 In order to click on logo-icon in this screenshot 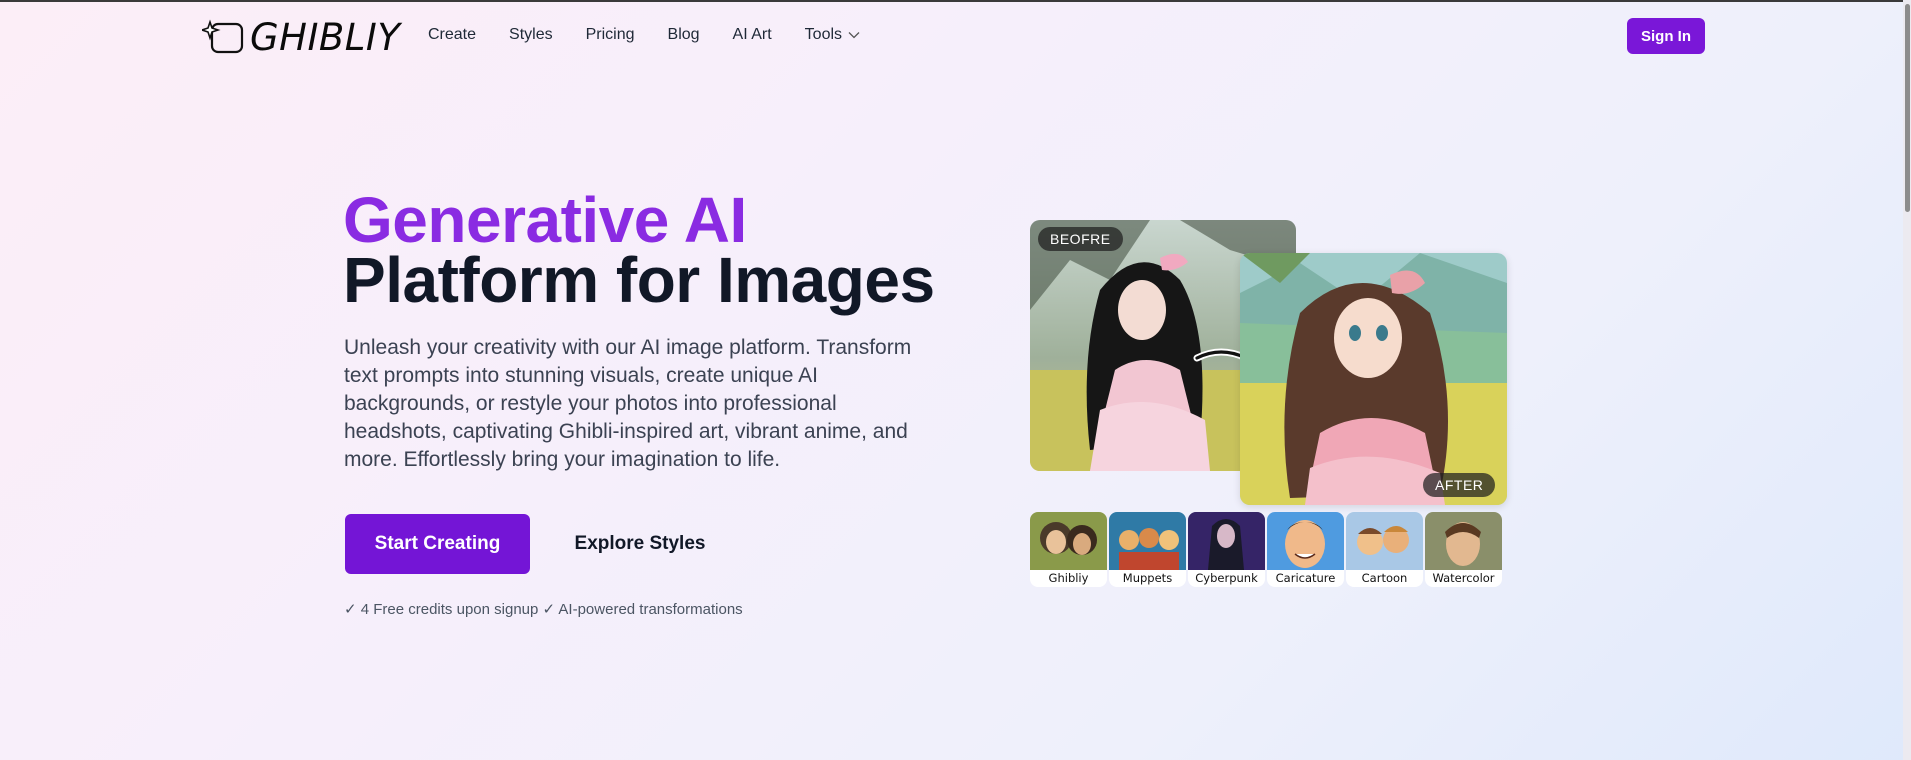, I will do `click(223, 36)`.